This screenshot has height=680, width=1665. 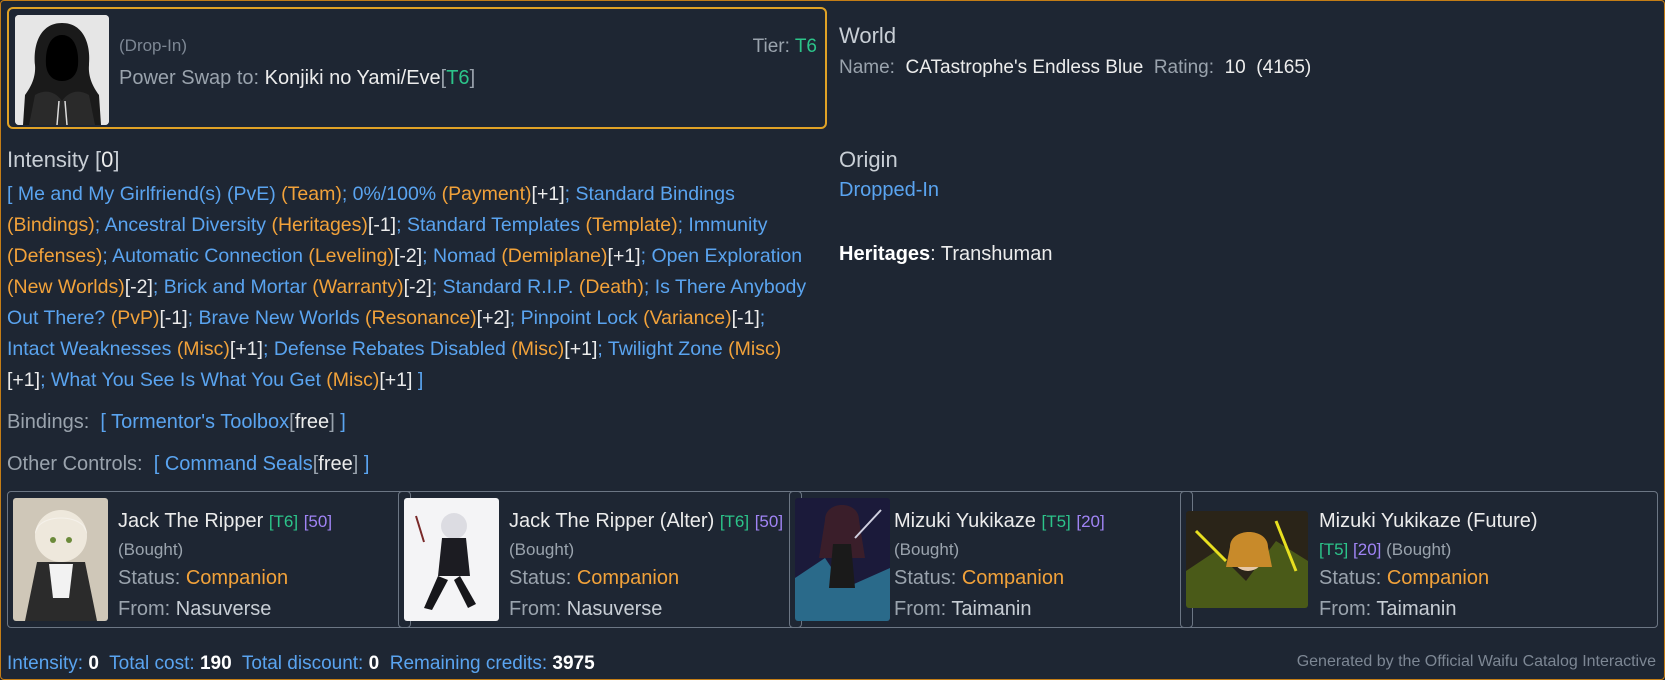 What do you see at coordinates (726, 256) in the screenshot?
I see `intensity-item-link: Open Exploration` at bounding box center [726, 256].